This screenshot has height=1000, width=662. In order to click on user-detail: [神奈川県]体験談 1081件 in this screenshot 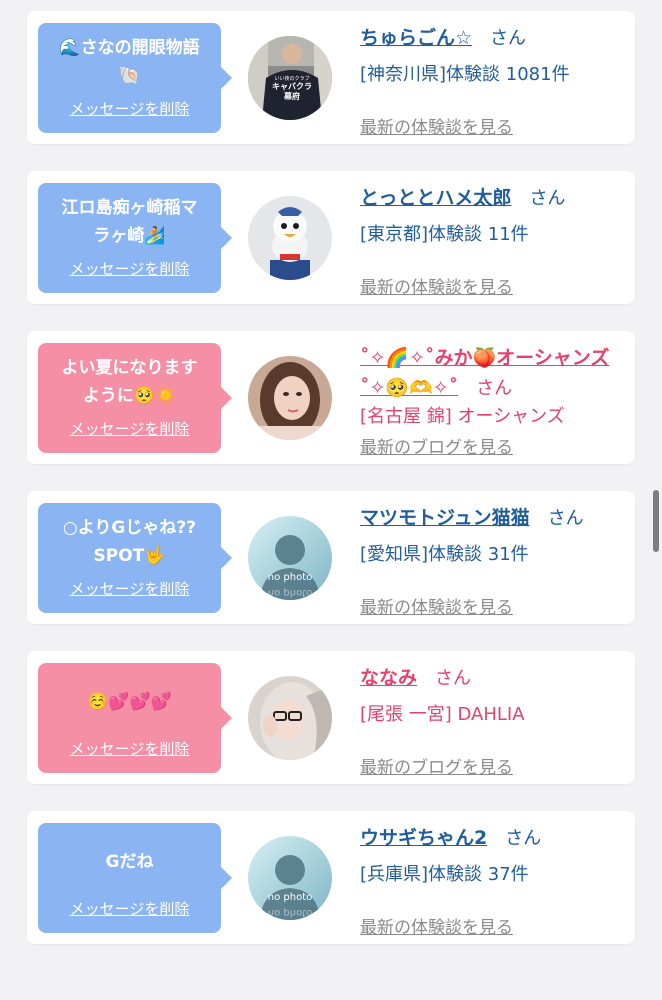, I will do `click(465, 74)`.